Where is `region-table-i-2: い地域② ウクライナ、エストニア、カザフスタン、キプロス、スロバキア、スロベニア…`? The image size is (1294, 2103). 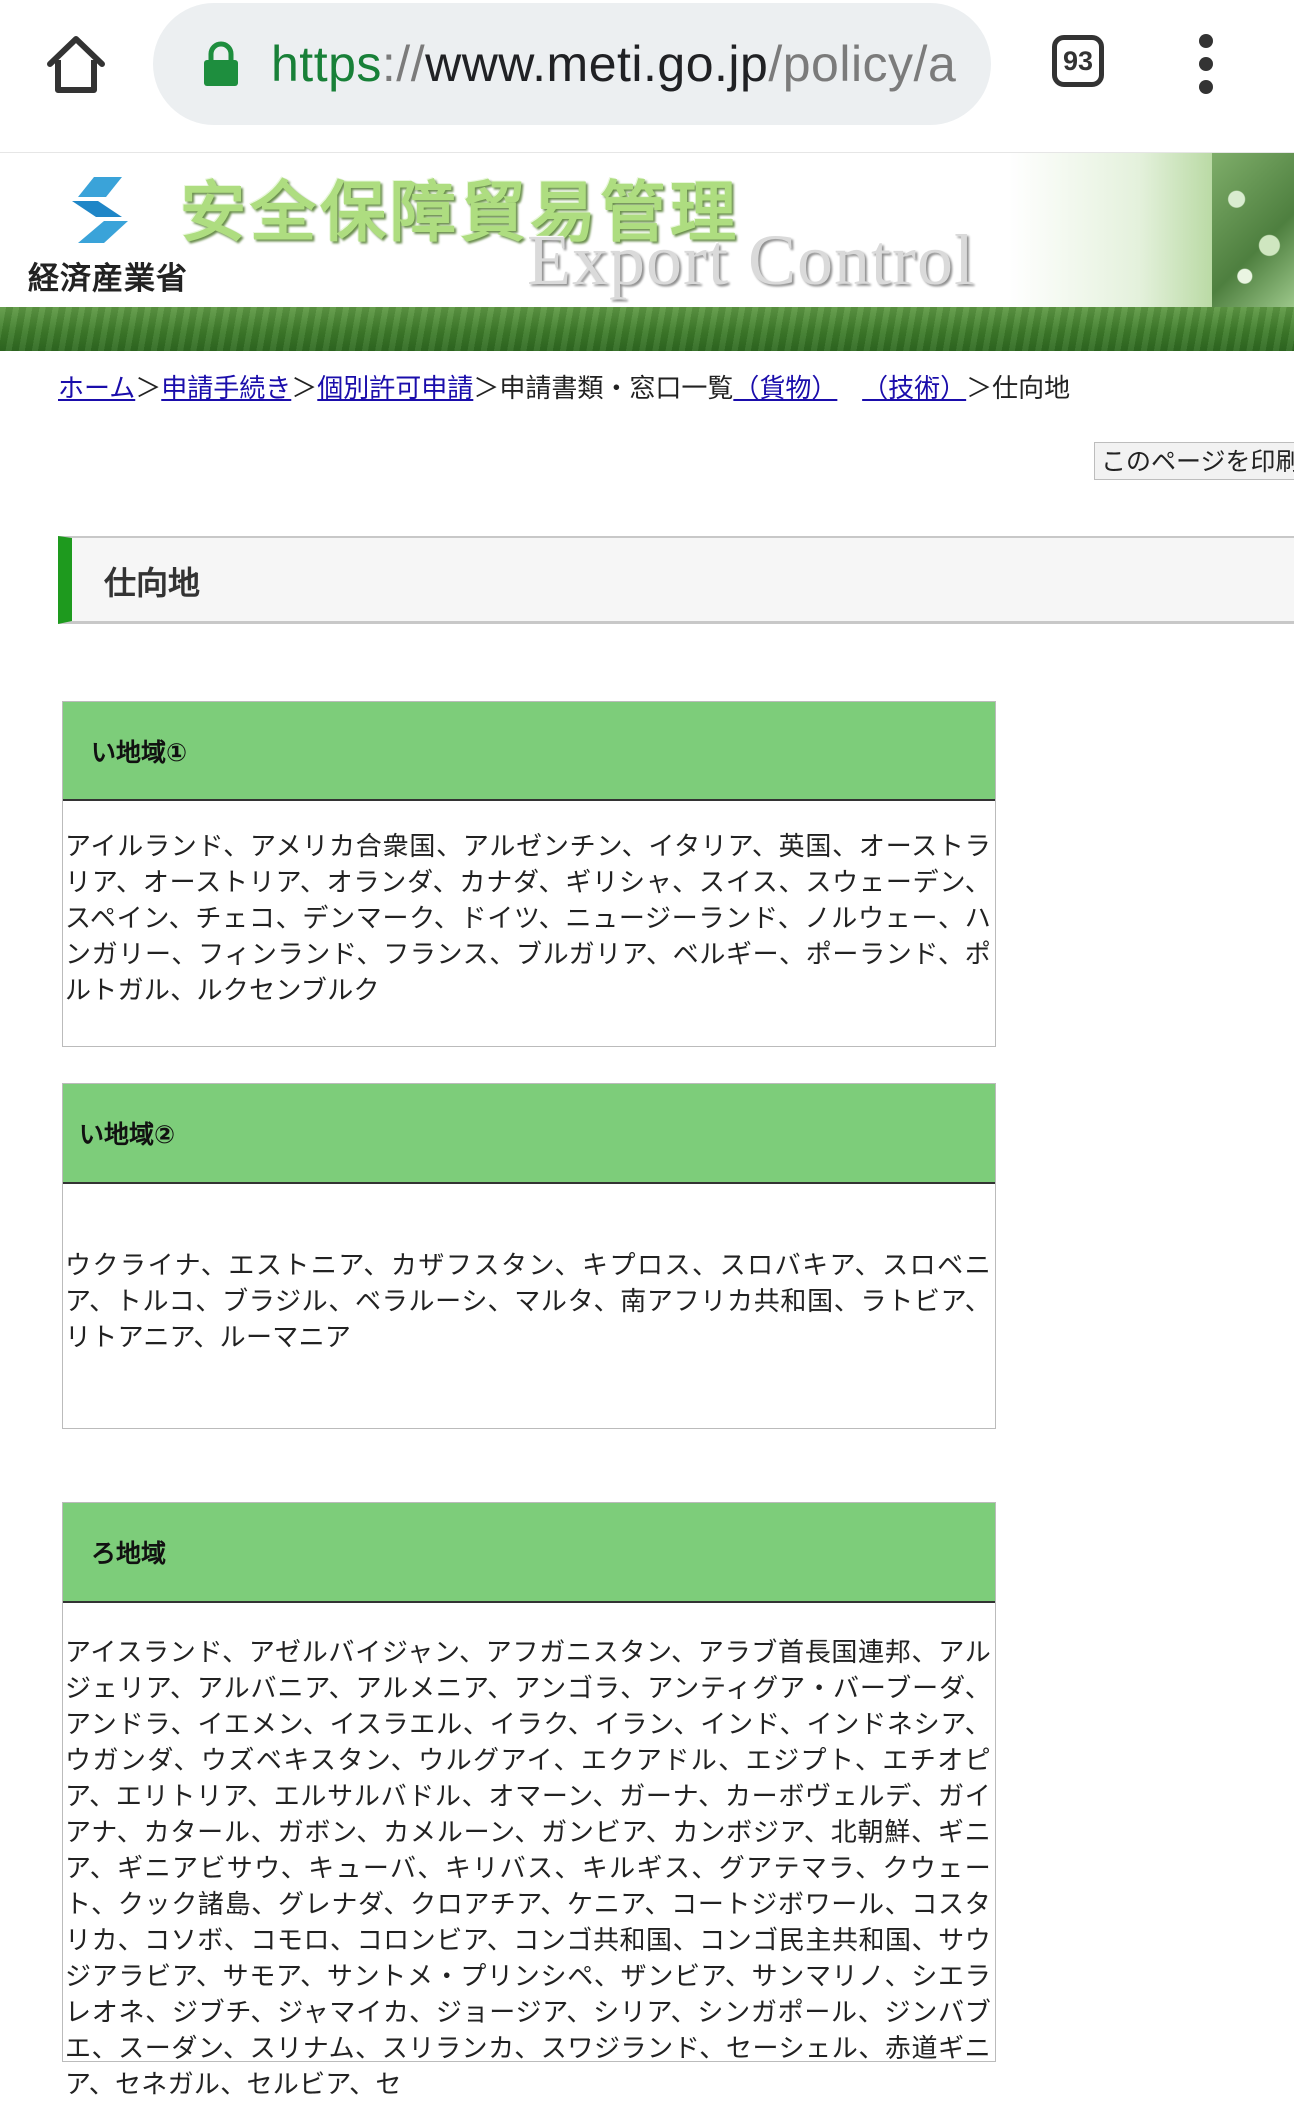 region-table-i-2: い地域② ウクライナ、エストニア、カザフスタン、キプロス、スロバキア、スロベニア… is located at coordinates (529, 1256).